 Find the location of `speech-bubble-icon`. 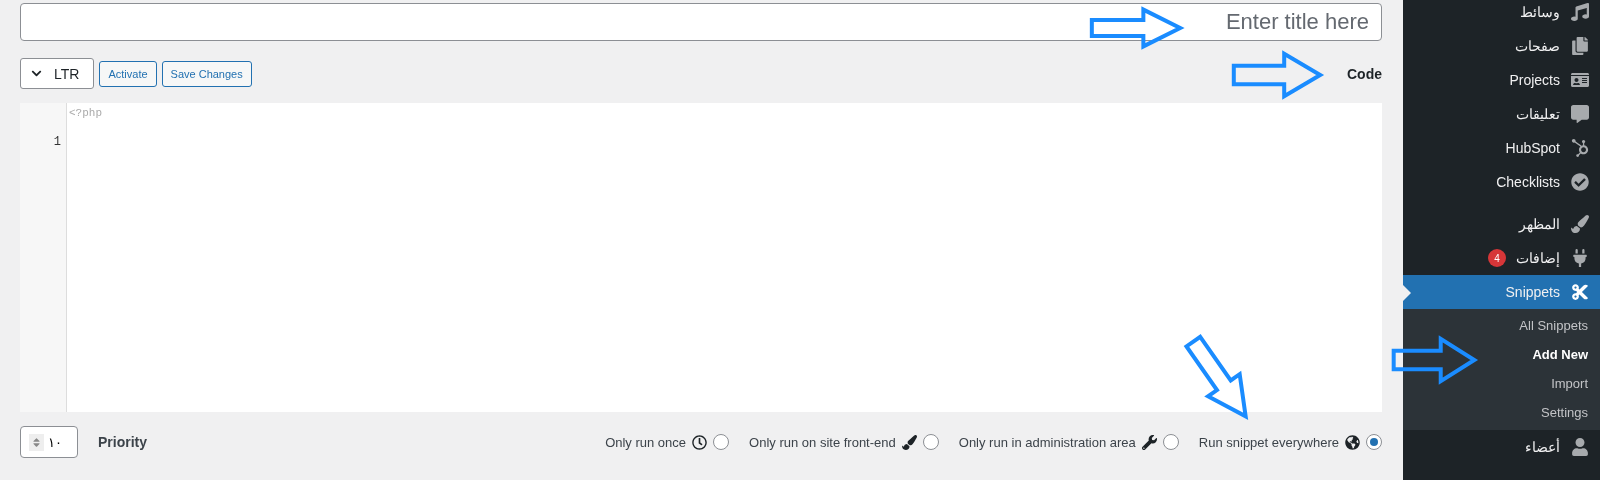

speech-bubble-icon is located at coordinates (1580, 114).